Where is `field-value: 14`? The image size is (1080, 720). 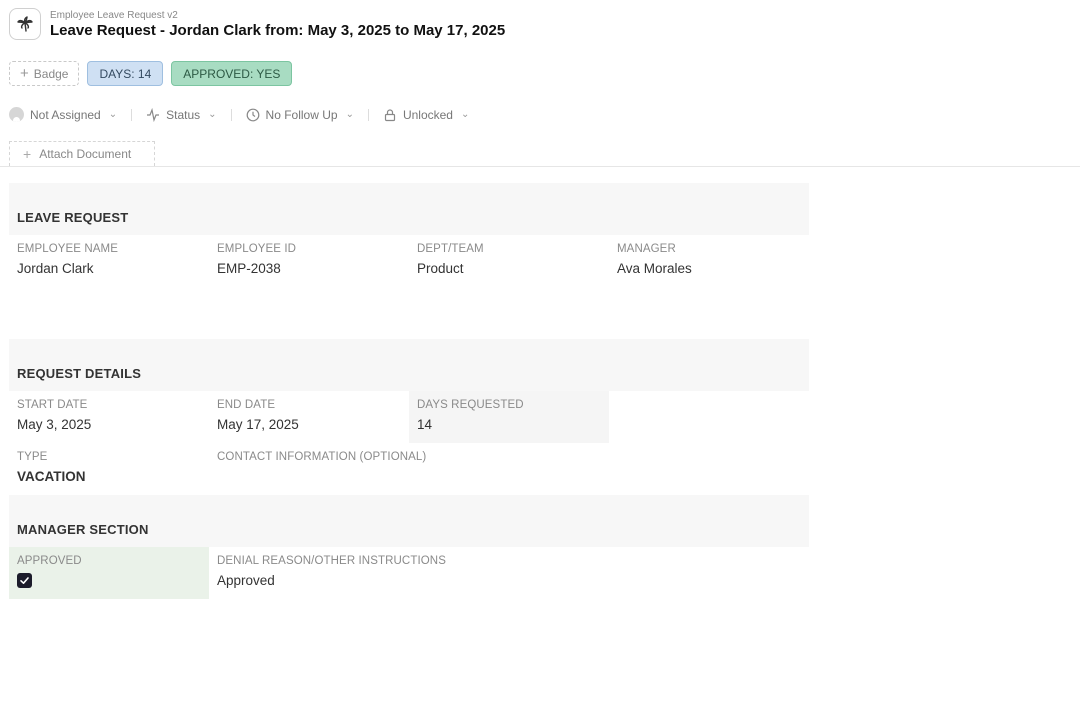 field-value: 14 is located at coordinates (425, 424).